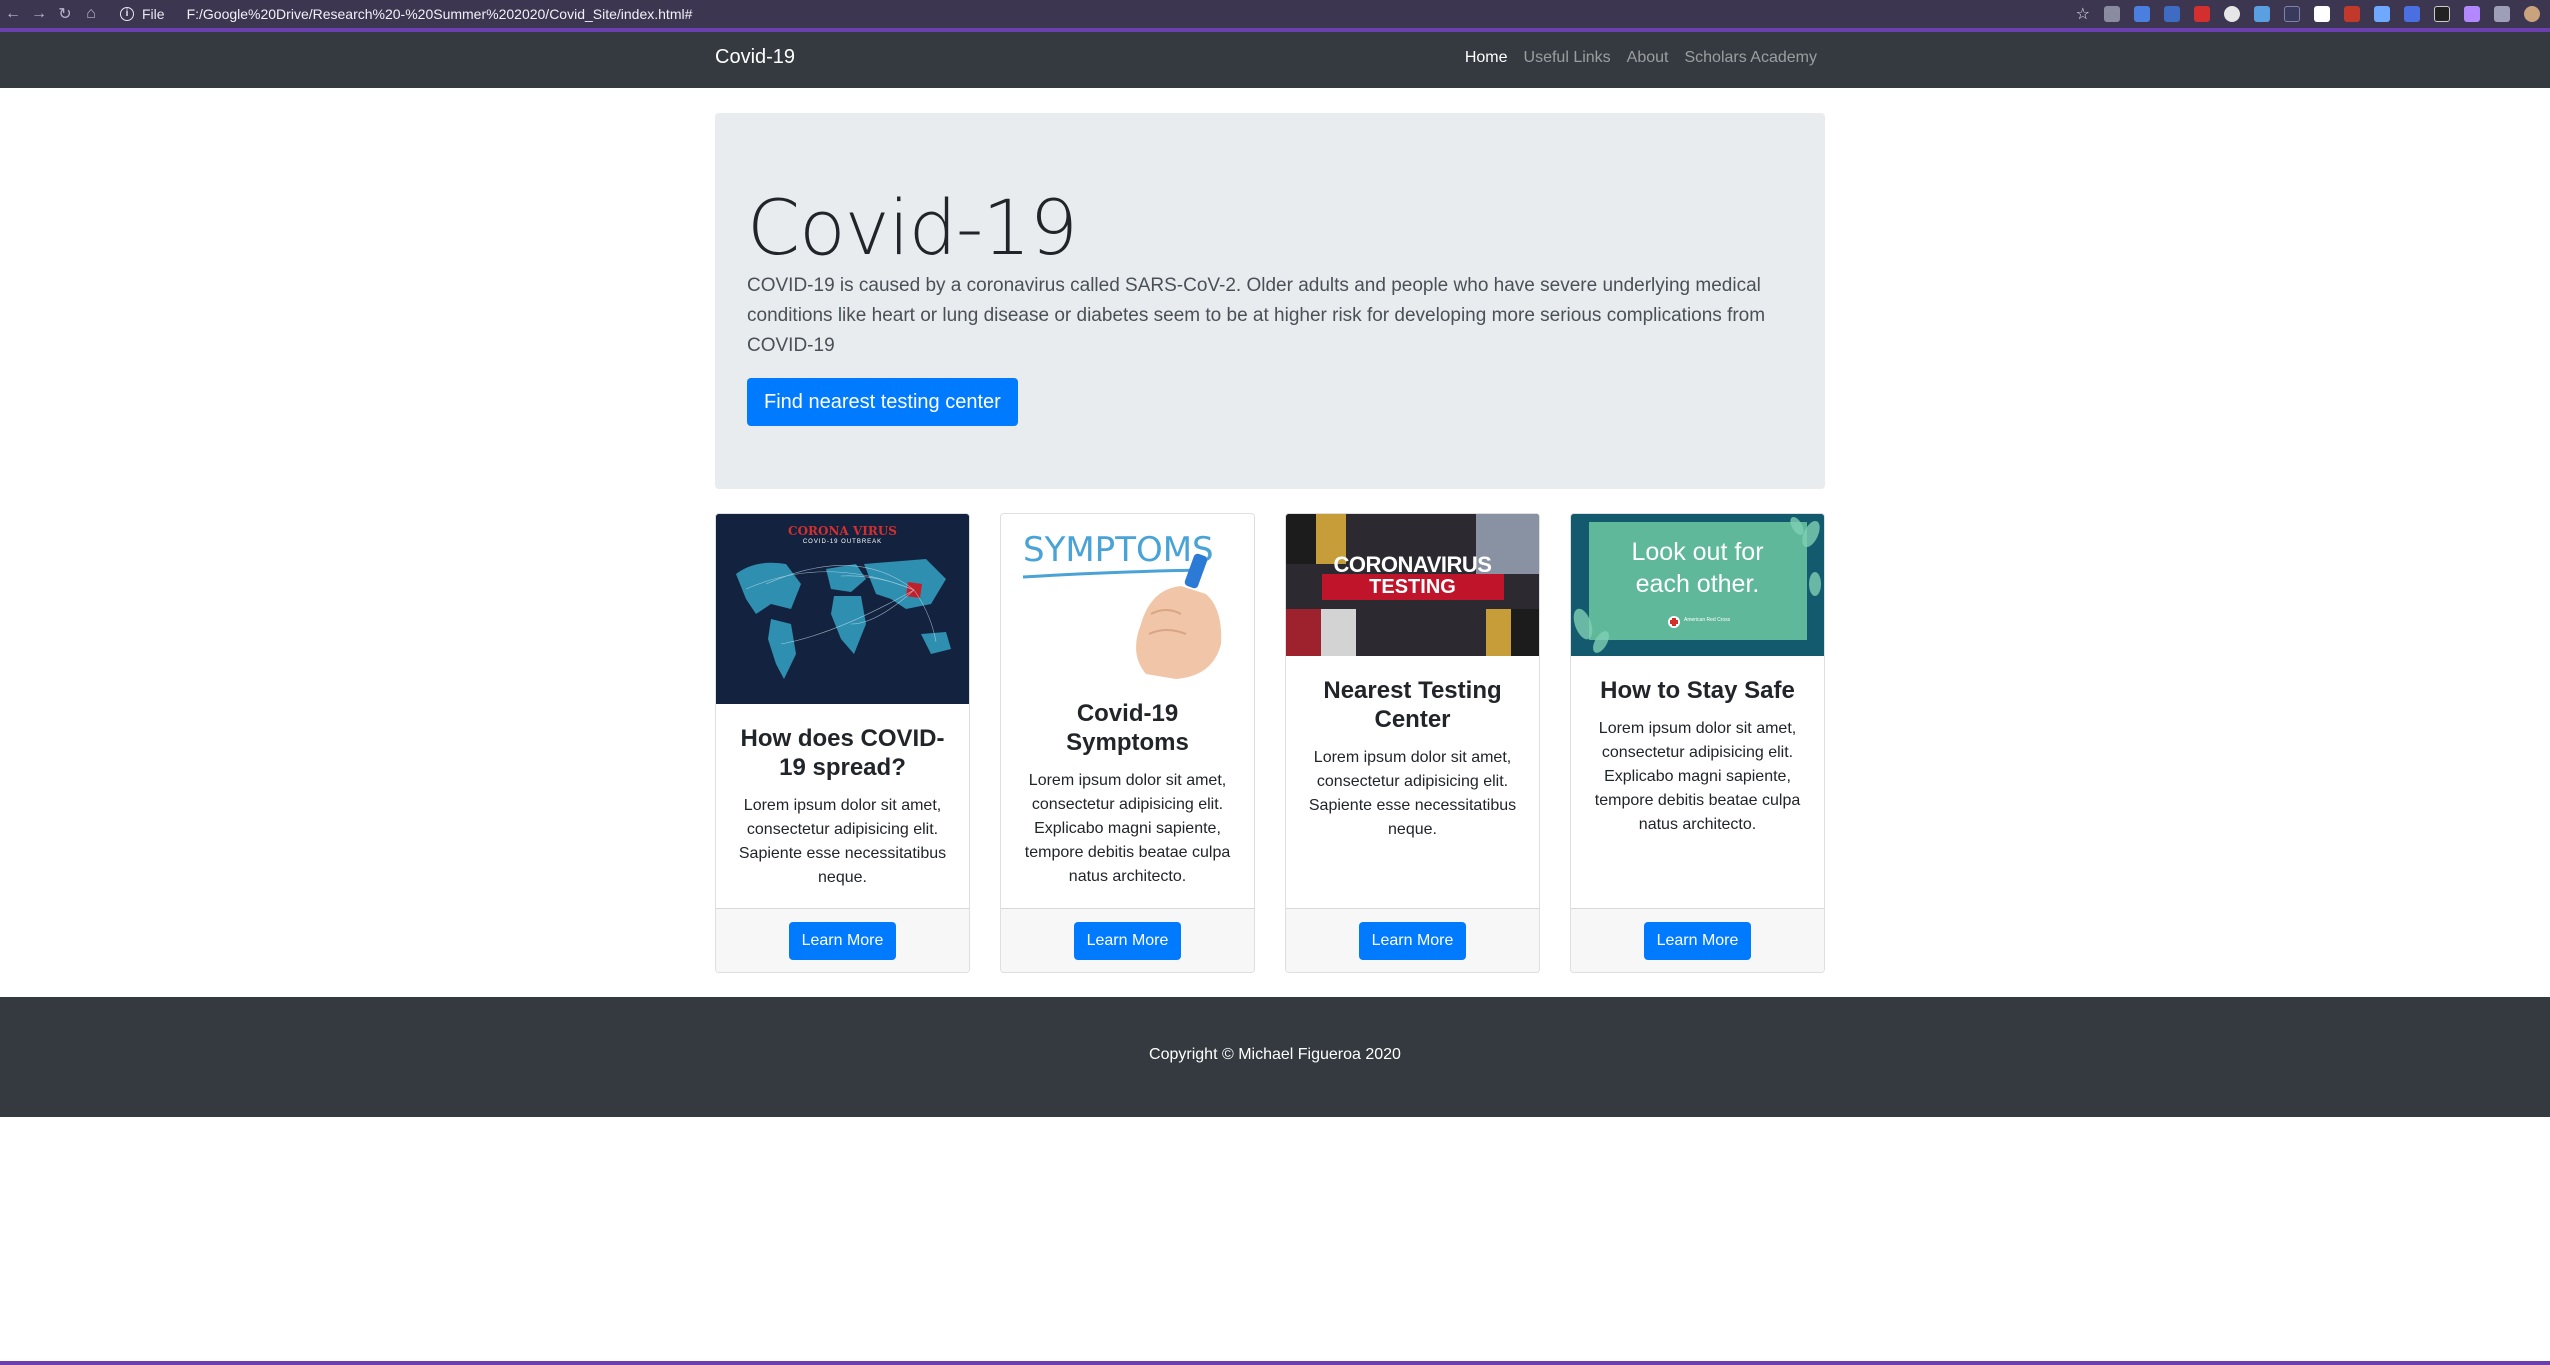 The image size is (2550, 1365). I want to click on nav-links: Home Useful Links About Scholars Academy, so click(1641, 58).